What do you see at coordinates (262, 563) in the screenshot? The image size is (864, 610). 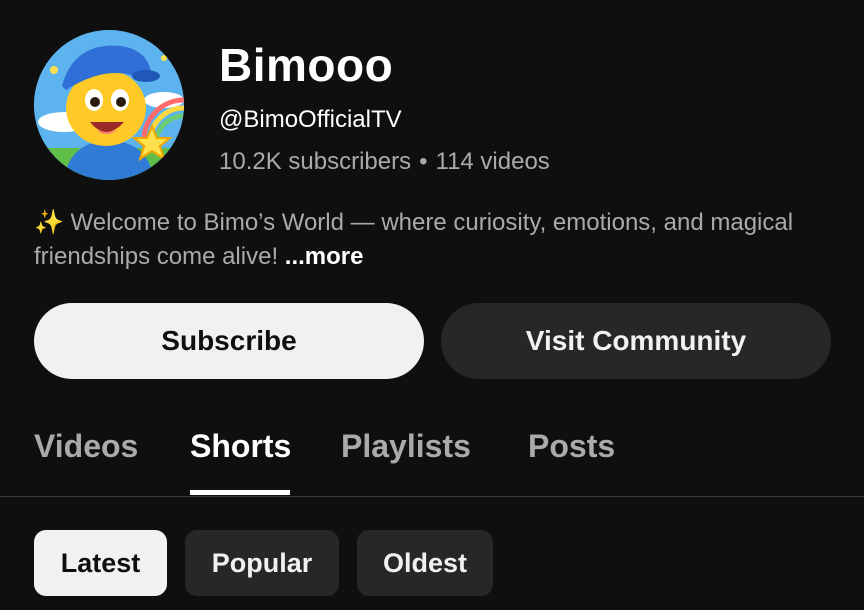 I see `filter-popular-chip: Popular` at bounding box center [262, 563].